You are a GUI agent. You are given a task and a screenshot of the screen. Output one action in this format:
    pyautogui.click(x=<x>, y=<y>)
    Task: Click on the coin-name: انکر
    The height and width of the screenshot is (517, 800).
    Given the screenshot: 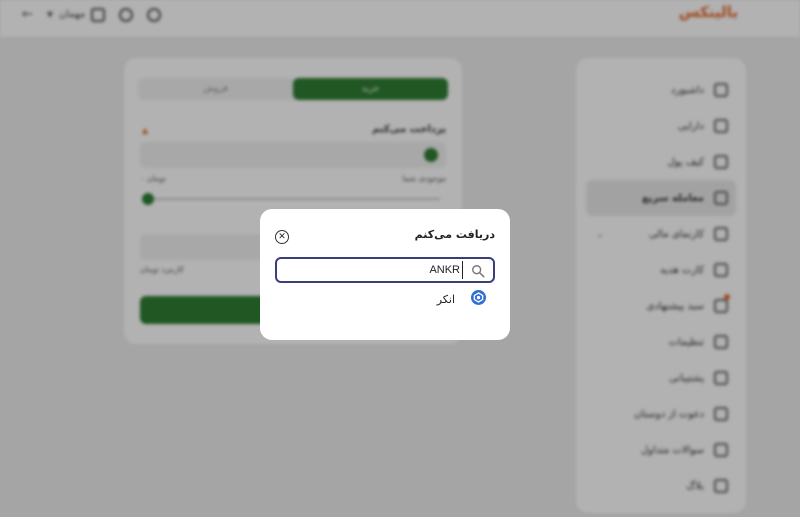 What is the action you would take?
    pyautogui.click(x=445, y=299)
    